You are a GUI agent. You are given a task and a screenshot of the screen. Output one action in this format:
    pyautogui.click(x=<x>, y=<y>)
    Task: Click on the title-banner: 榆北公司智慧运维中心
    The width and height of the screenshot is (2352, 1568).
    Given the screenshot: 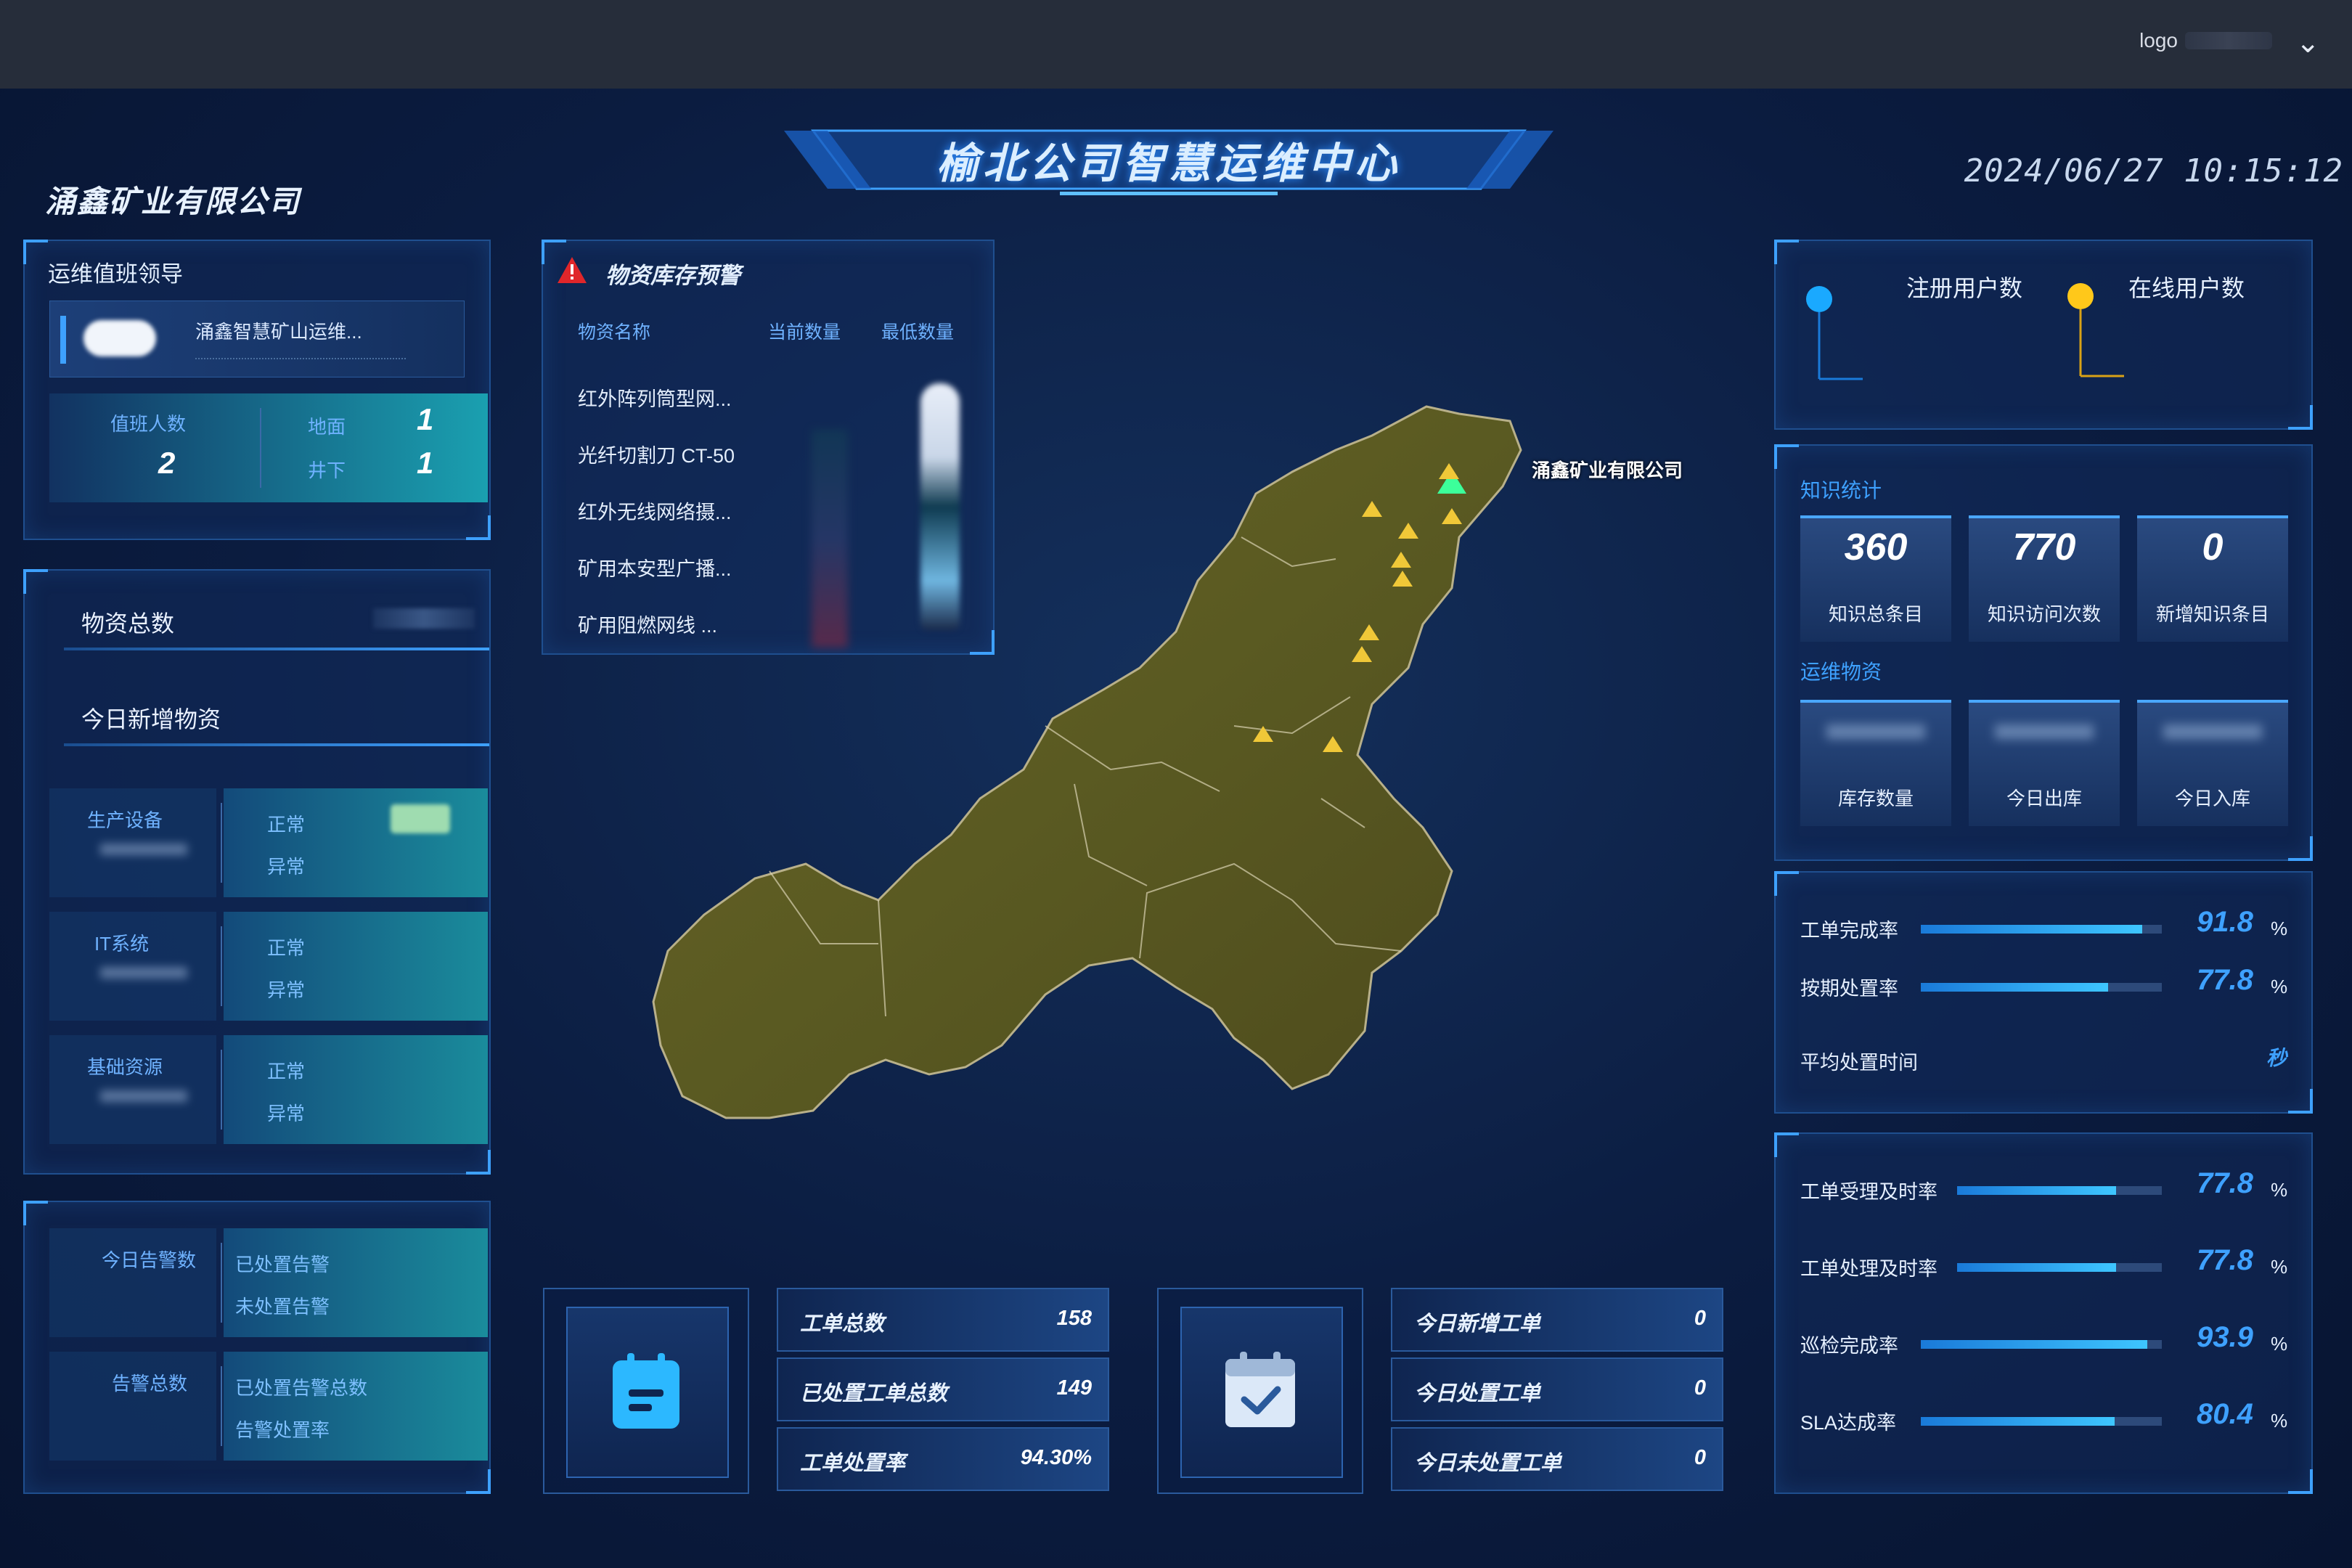 What is the action you would take?
    pyautogui.click(x=1168, y=164)
    